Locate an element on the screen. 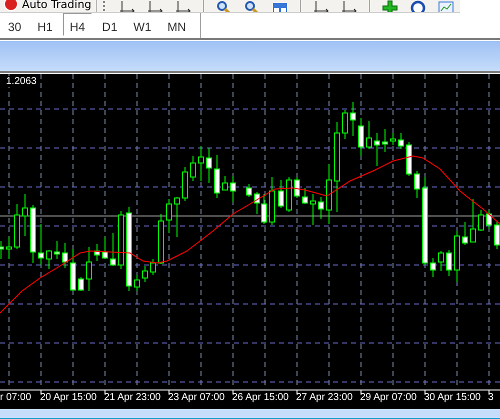 The height and width of the screenshot is (419, 500). time-axis-label: 26 Apr 15:00 is located at coordinates (260, 397).